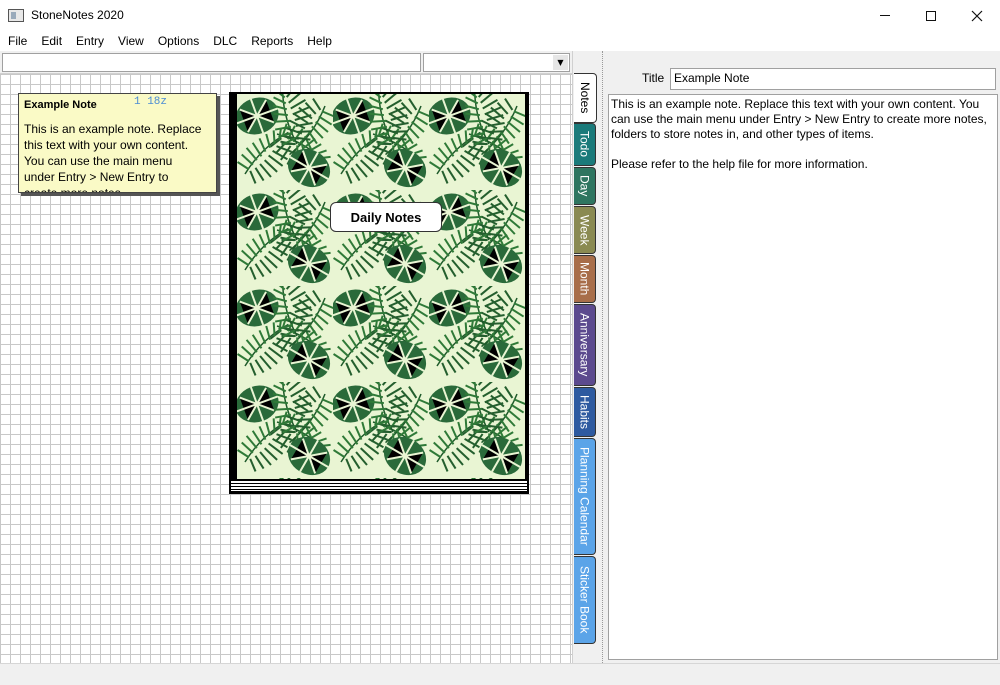 This screenshot has height=685, width=1000. I want to click on tab-planning-calendar: Planning Calendar, so click(585, 496).